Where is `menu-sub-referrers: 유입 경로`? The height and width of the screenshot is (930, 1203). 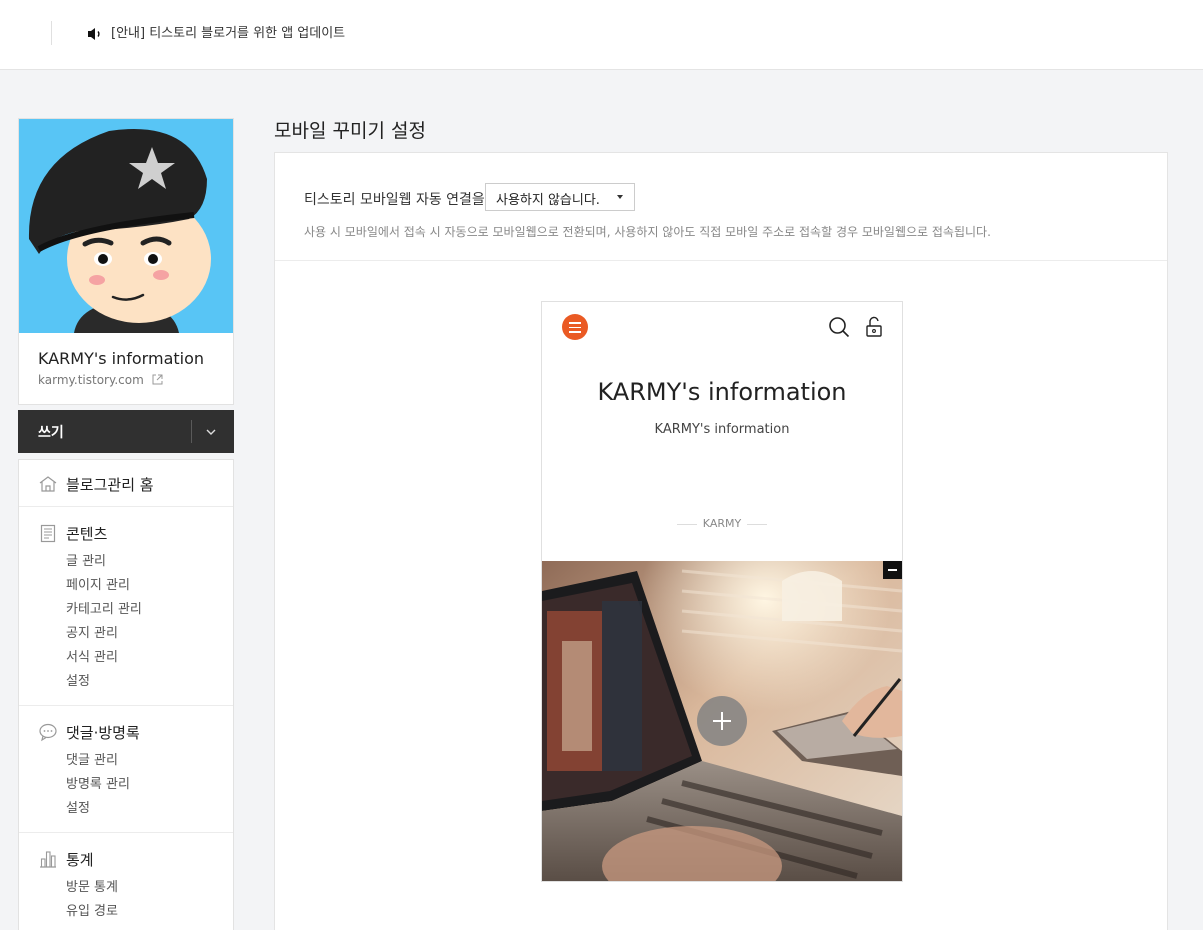 menu-sub-referrers: 유입 경로 is located at coordinates (92, 909).